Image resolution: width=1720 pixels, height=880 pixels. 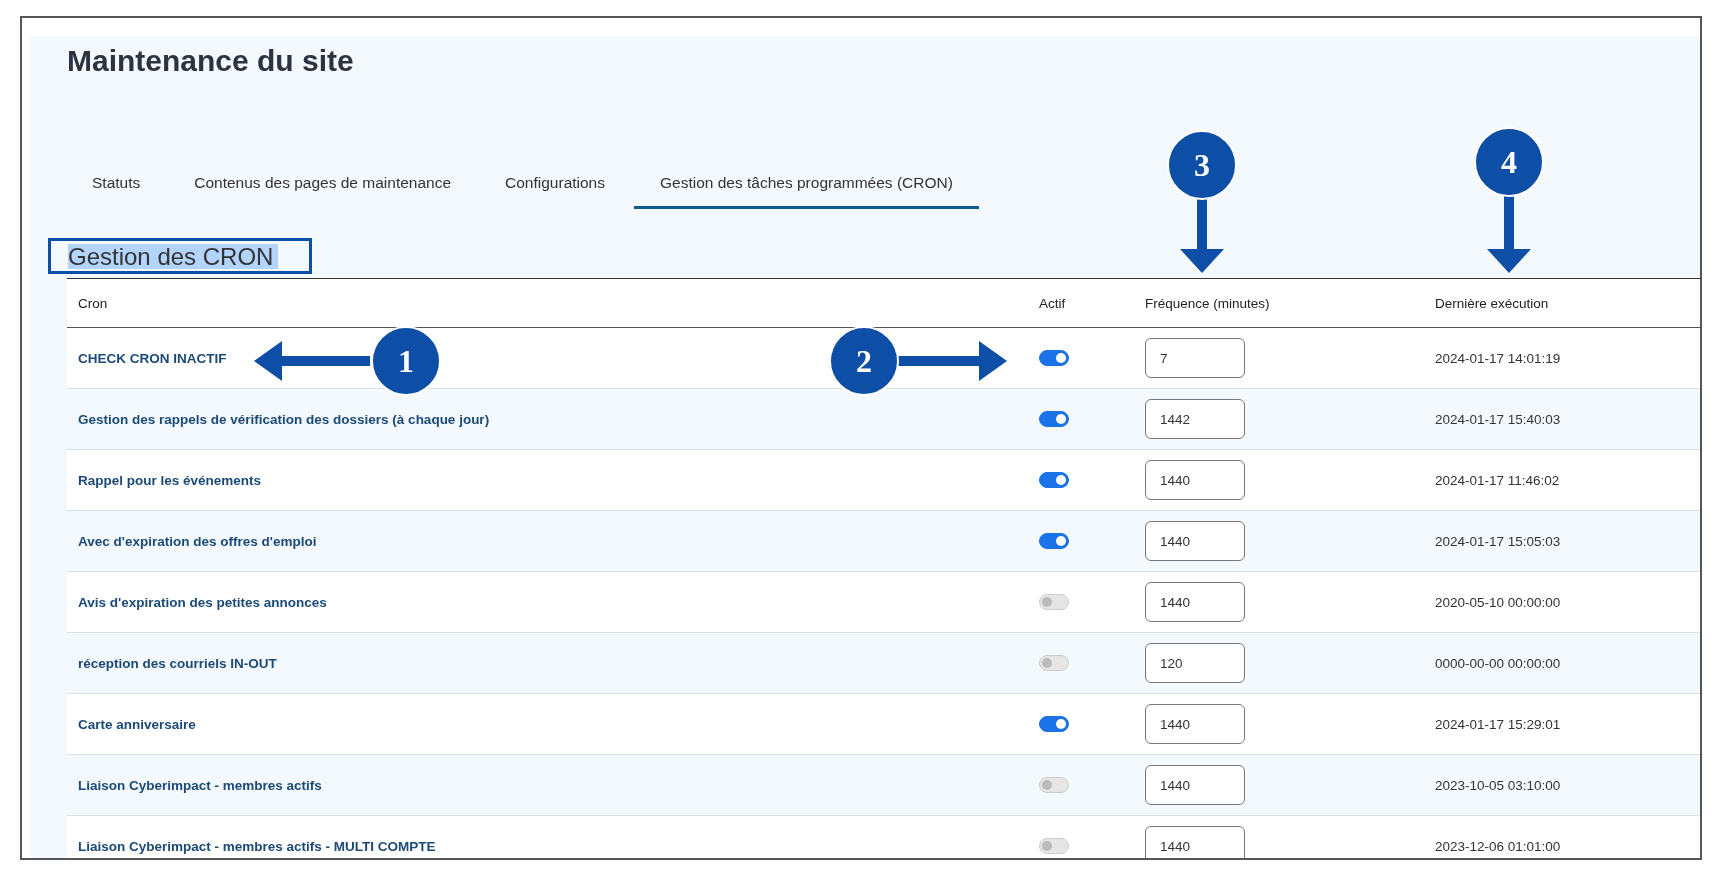 What do you see at coordinates (1195, 358) in the screenshot?
I see `frequency-field: 7` at bounding box center [1195, 358].